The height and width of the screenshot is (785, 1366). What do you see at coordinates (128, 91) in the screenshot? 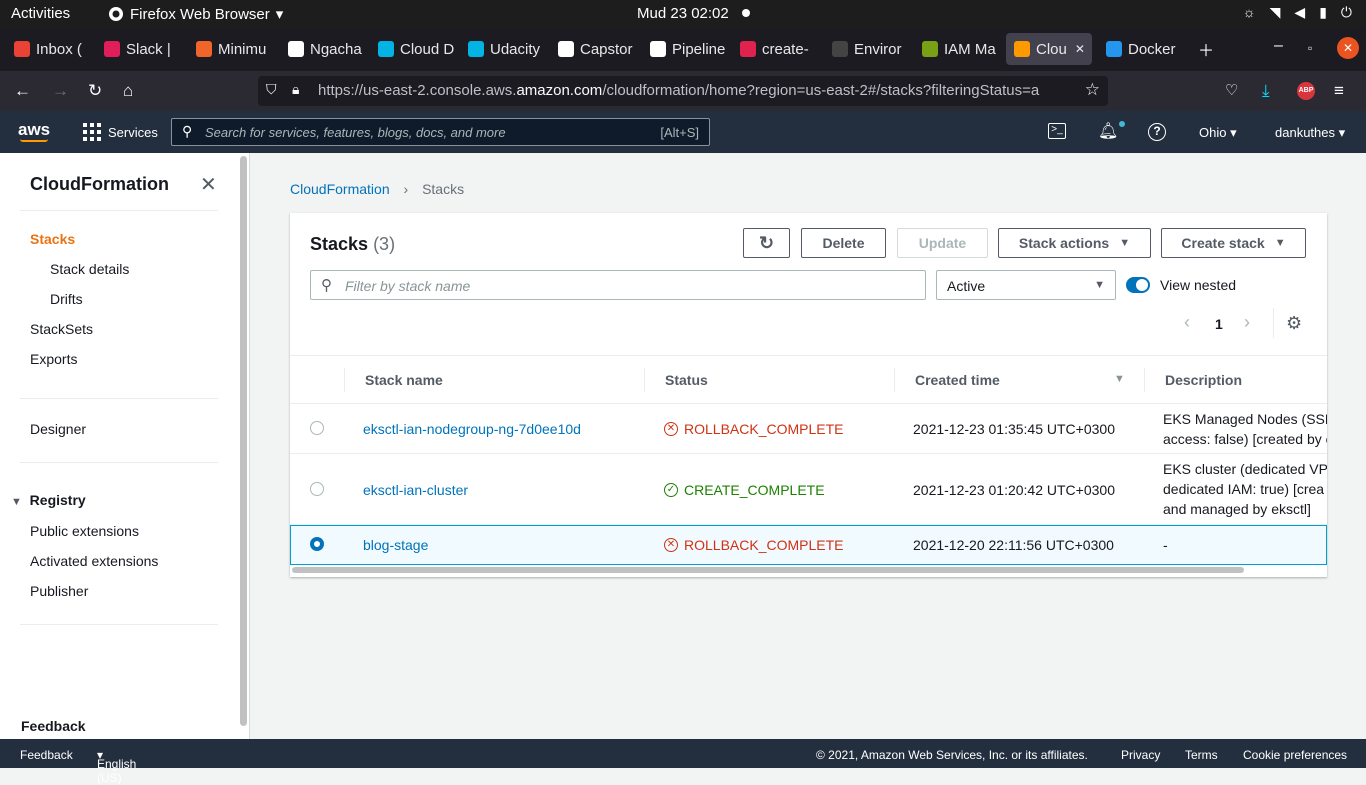
I see `home-icon: ⌂` at bounding box center [128, 91].